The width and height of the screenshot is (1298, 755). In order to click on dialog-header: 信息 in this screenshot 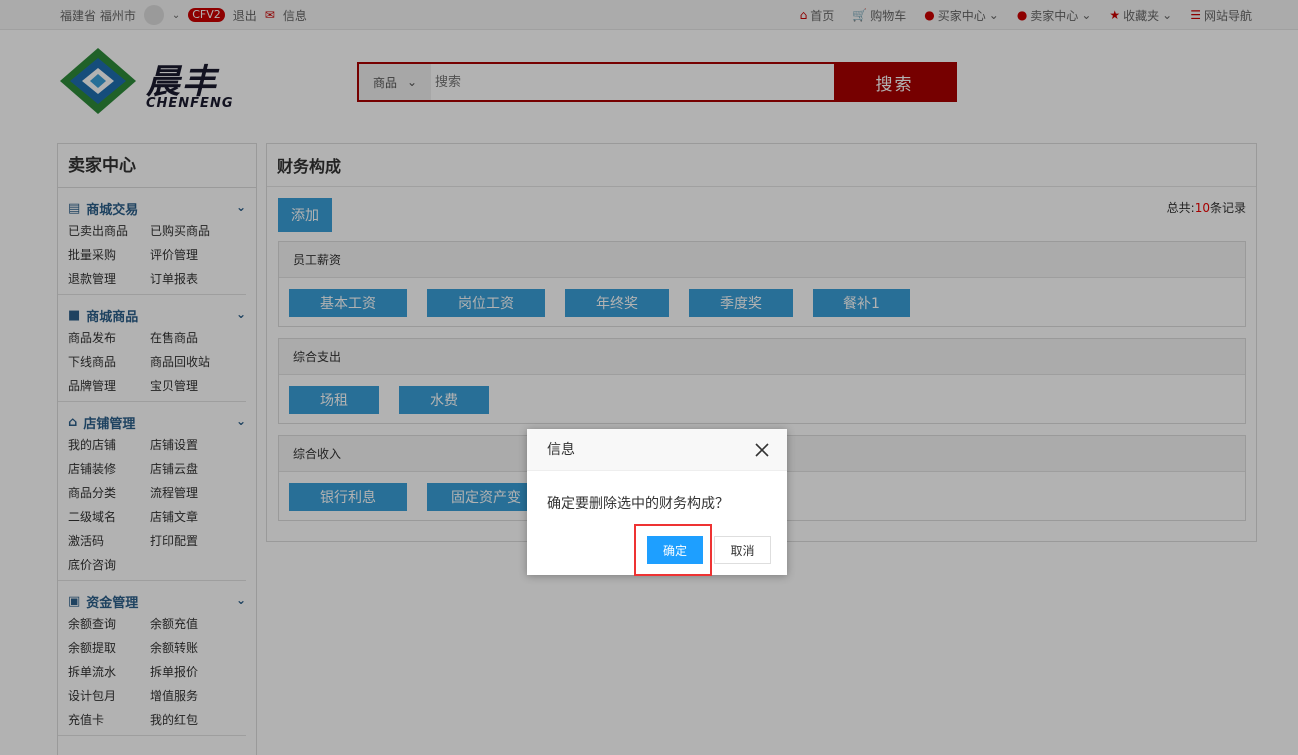, I will do `click(657, 450)`.